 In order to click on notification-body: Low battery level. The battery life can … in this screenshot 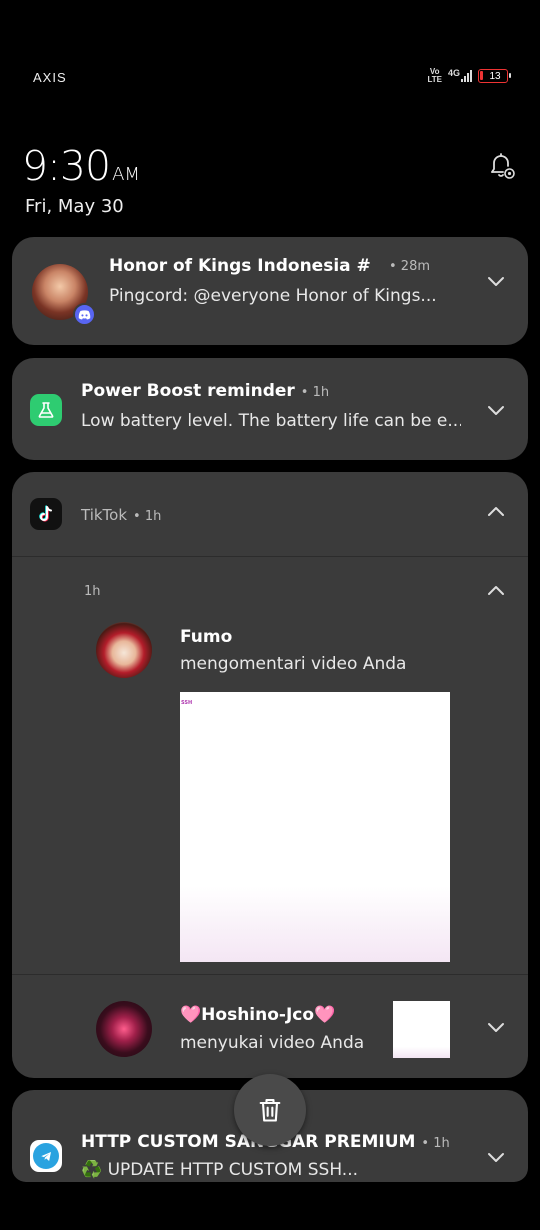, I will do `click(271, 421)`.